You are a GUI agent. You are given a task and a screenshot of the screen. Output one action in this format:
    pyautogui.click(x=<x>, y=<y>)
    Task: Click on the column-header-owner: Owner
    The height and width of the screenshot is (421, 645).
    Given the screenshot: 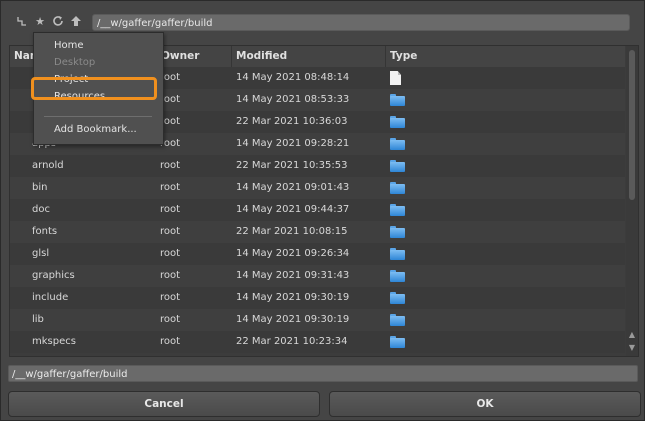 What is the action you would take?
    pyautogui.click(x=194, y=56)
    